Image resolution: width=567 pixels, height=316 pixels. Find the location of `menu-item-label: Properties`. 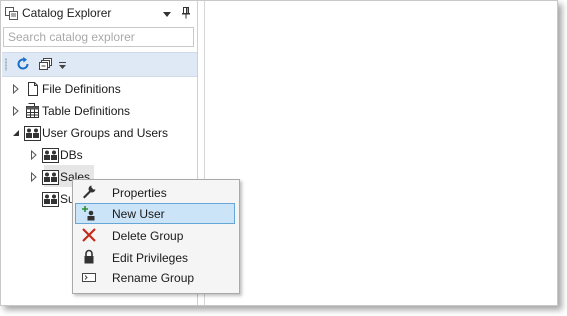

menu-item-label: Properties is located at coordinates (139, 193).